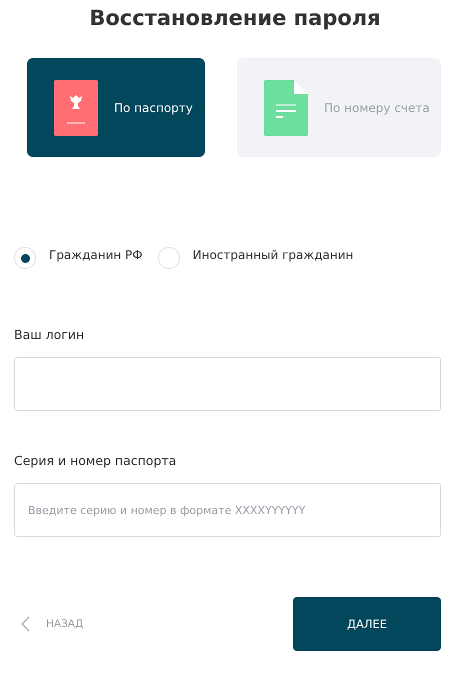 This screenshot has height=681, width=470. Describe the element at coordinates (96, 255) in the screenshot. I see `radio-label: Гражданин РФ` at that location.